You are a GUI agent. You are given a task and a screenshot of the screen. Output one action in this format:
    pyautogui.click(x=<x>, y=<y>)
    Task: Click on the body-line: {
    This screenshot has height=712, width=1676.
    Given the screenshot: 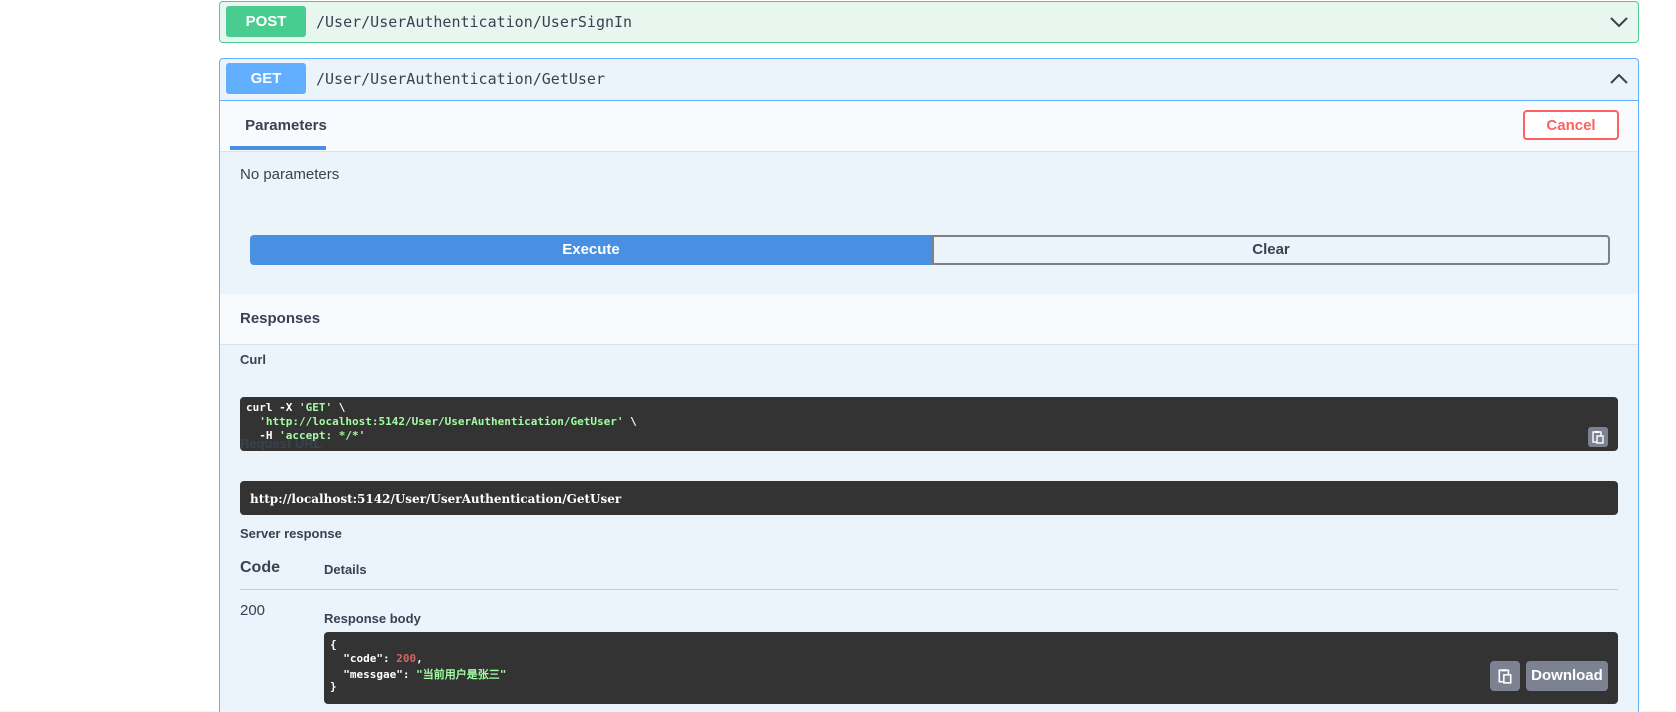 What is the action you would take?
    pyautogui.click(x=333, y=644)
    